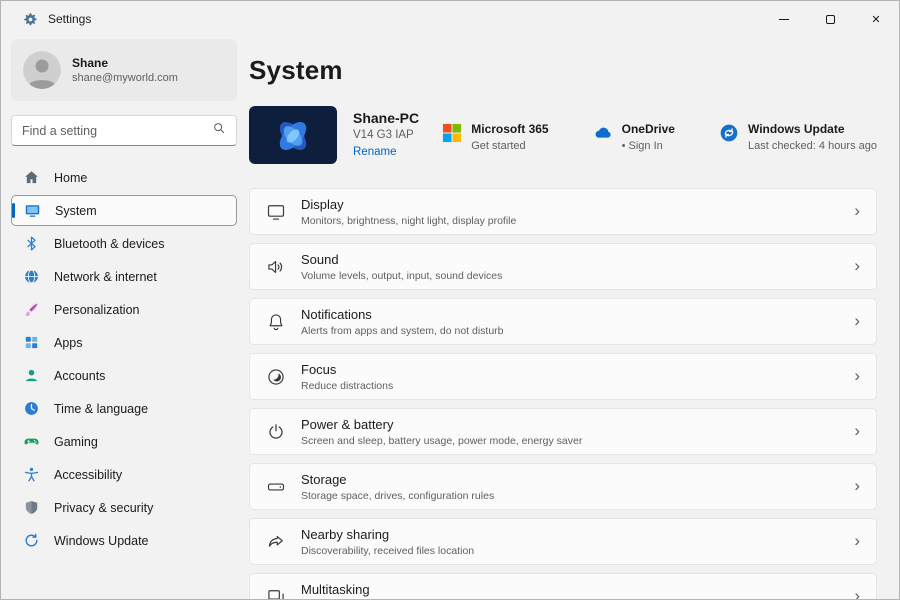 This screenshot has width=900, height=600. I want to click on sidebar-item-label: Time & language, so click(101, 408).